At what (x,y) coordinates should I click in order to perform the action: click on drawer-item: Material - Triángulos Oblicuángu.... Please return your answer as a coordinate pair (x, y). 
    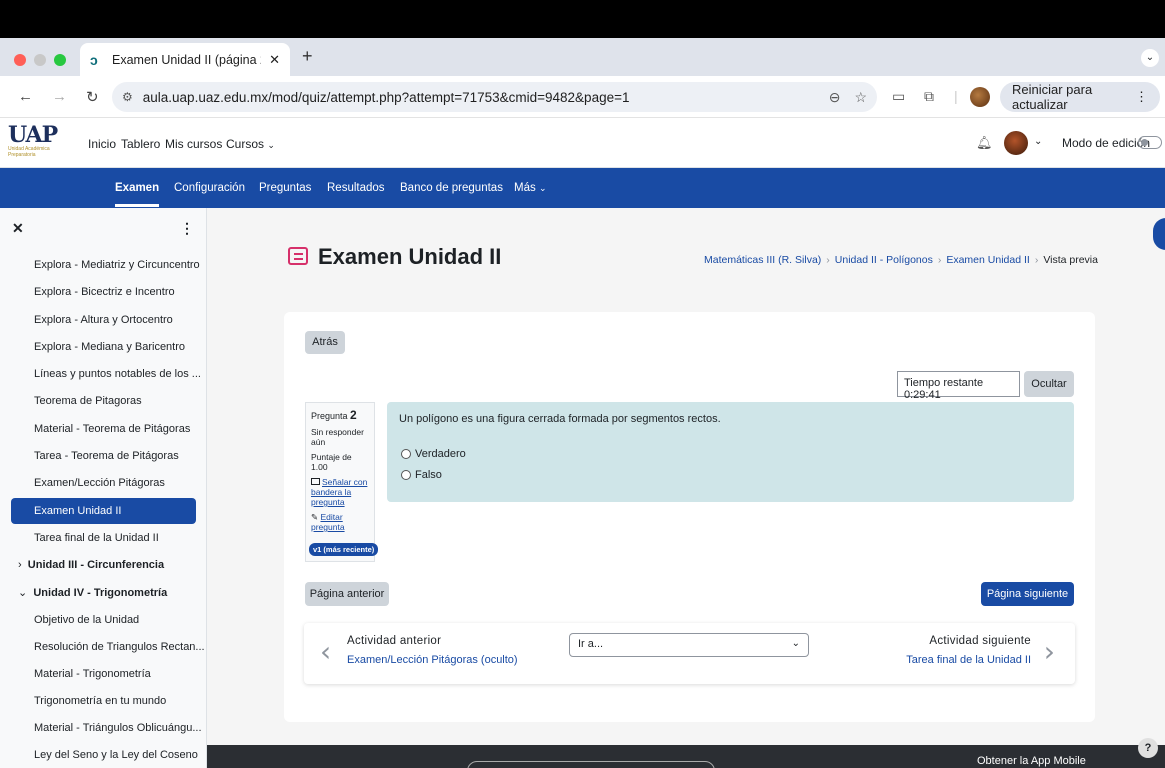
    Looking at the image, I should click on (118, 728).